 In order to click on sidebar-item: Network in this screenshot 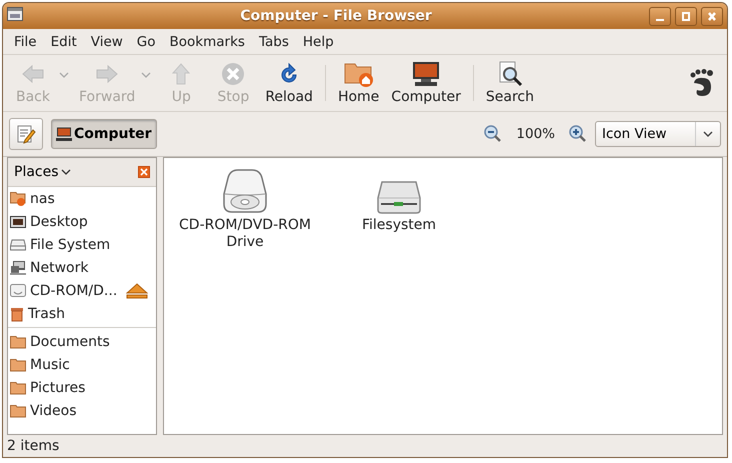, I will do `click(82, 267)`.